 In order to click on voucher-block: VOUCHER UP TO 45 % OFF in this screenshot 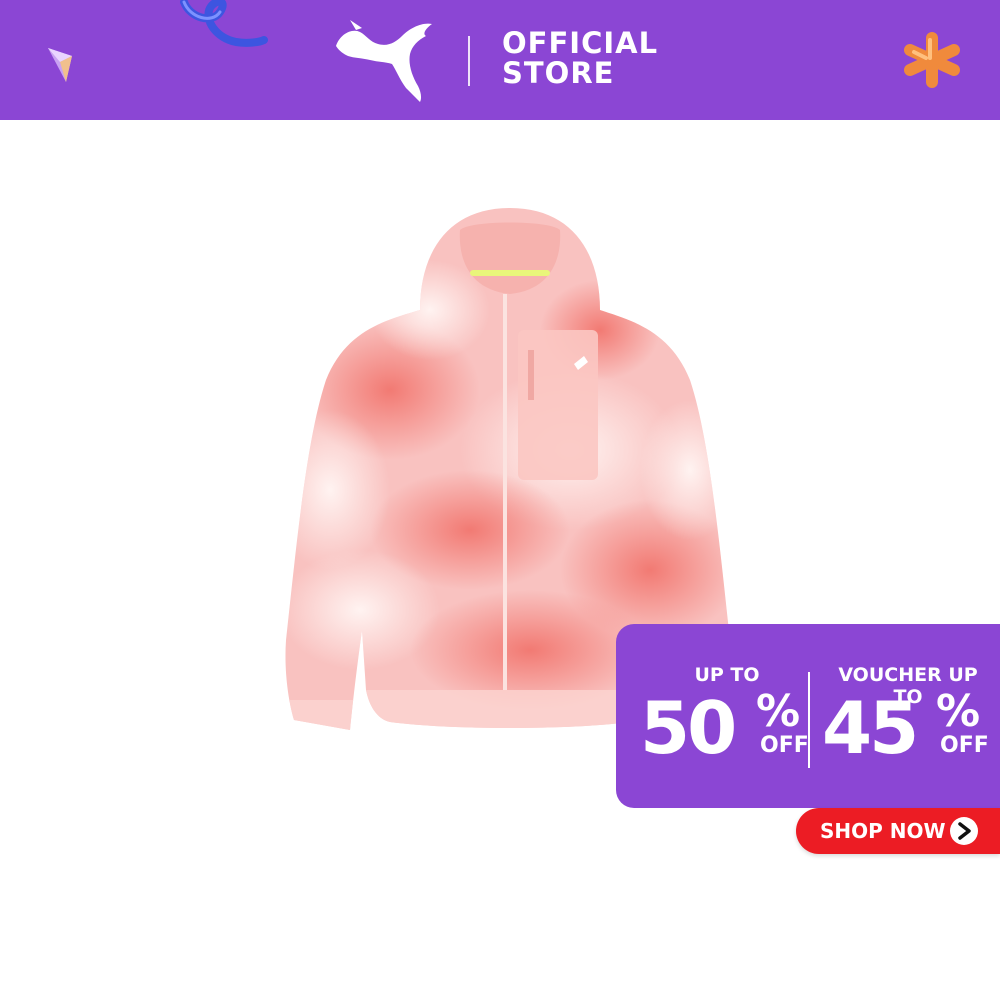, I will do `click(908, 716)`.